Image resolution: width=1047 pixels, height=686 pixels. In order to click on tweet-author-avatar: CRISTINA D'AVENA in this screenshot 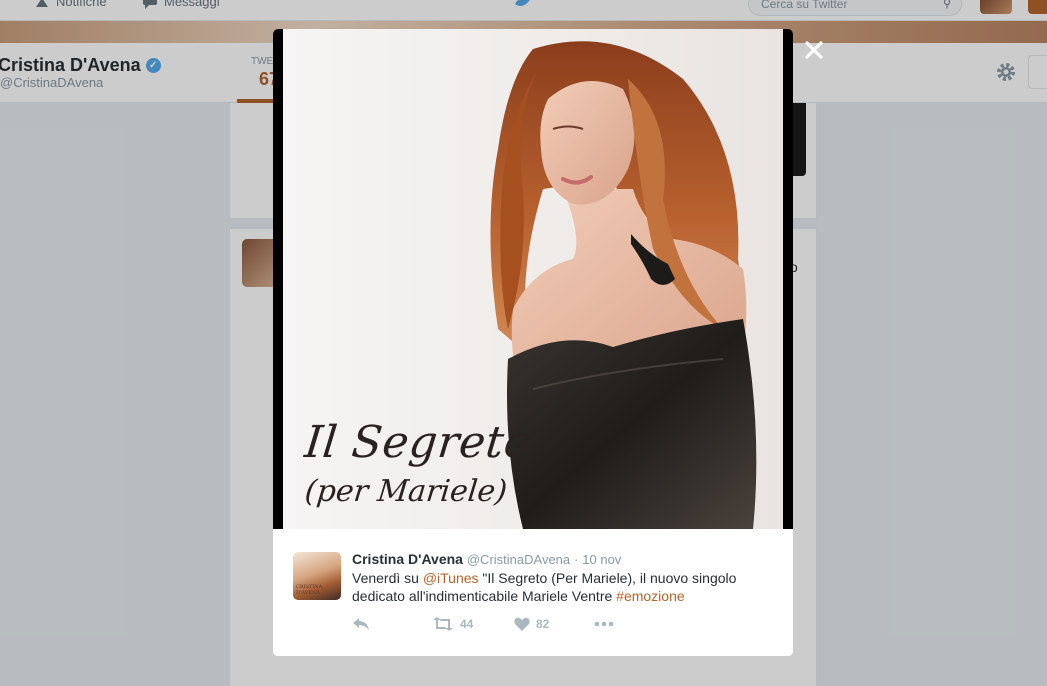, I will do `click(317, 576)`.